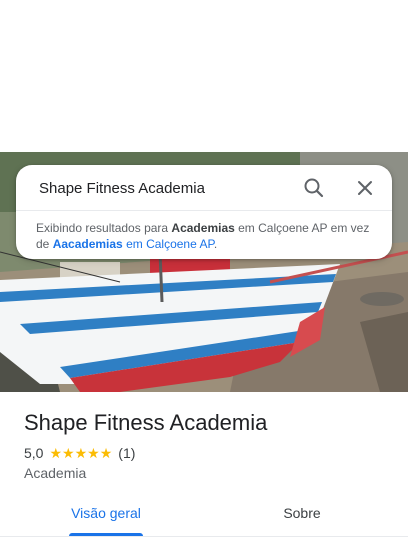 This screenshot has width=408, height=544. I want to click on notice-corrected-location: em Calçoene AP, so click(281, 228).